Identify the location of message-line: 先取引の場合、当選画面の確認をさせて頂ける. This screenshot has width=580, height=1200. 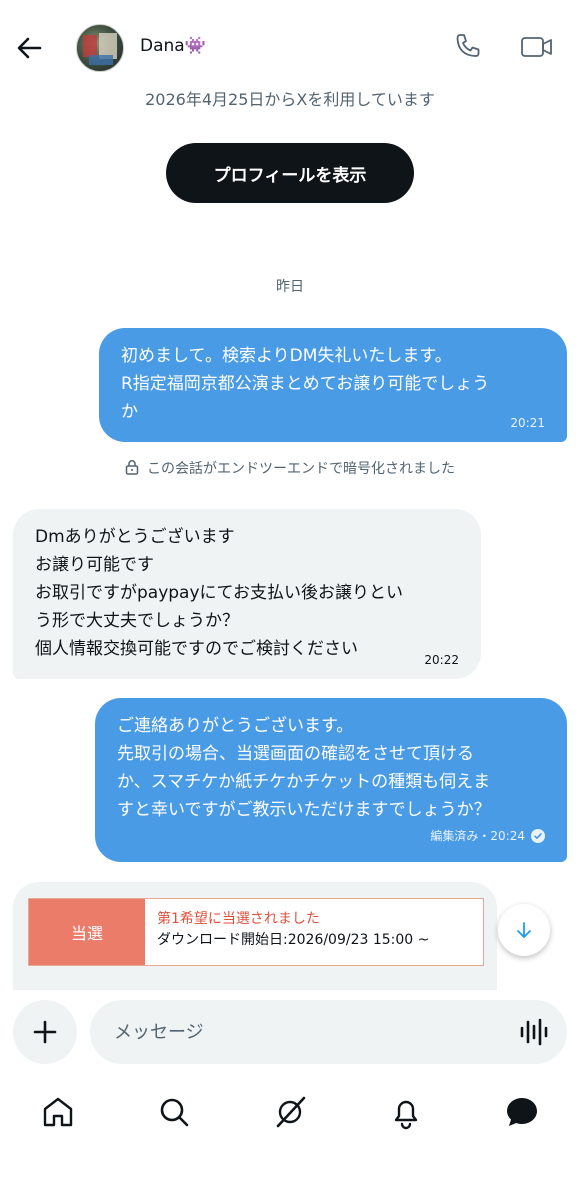
(295, 754).